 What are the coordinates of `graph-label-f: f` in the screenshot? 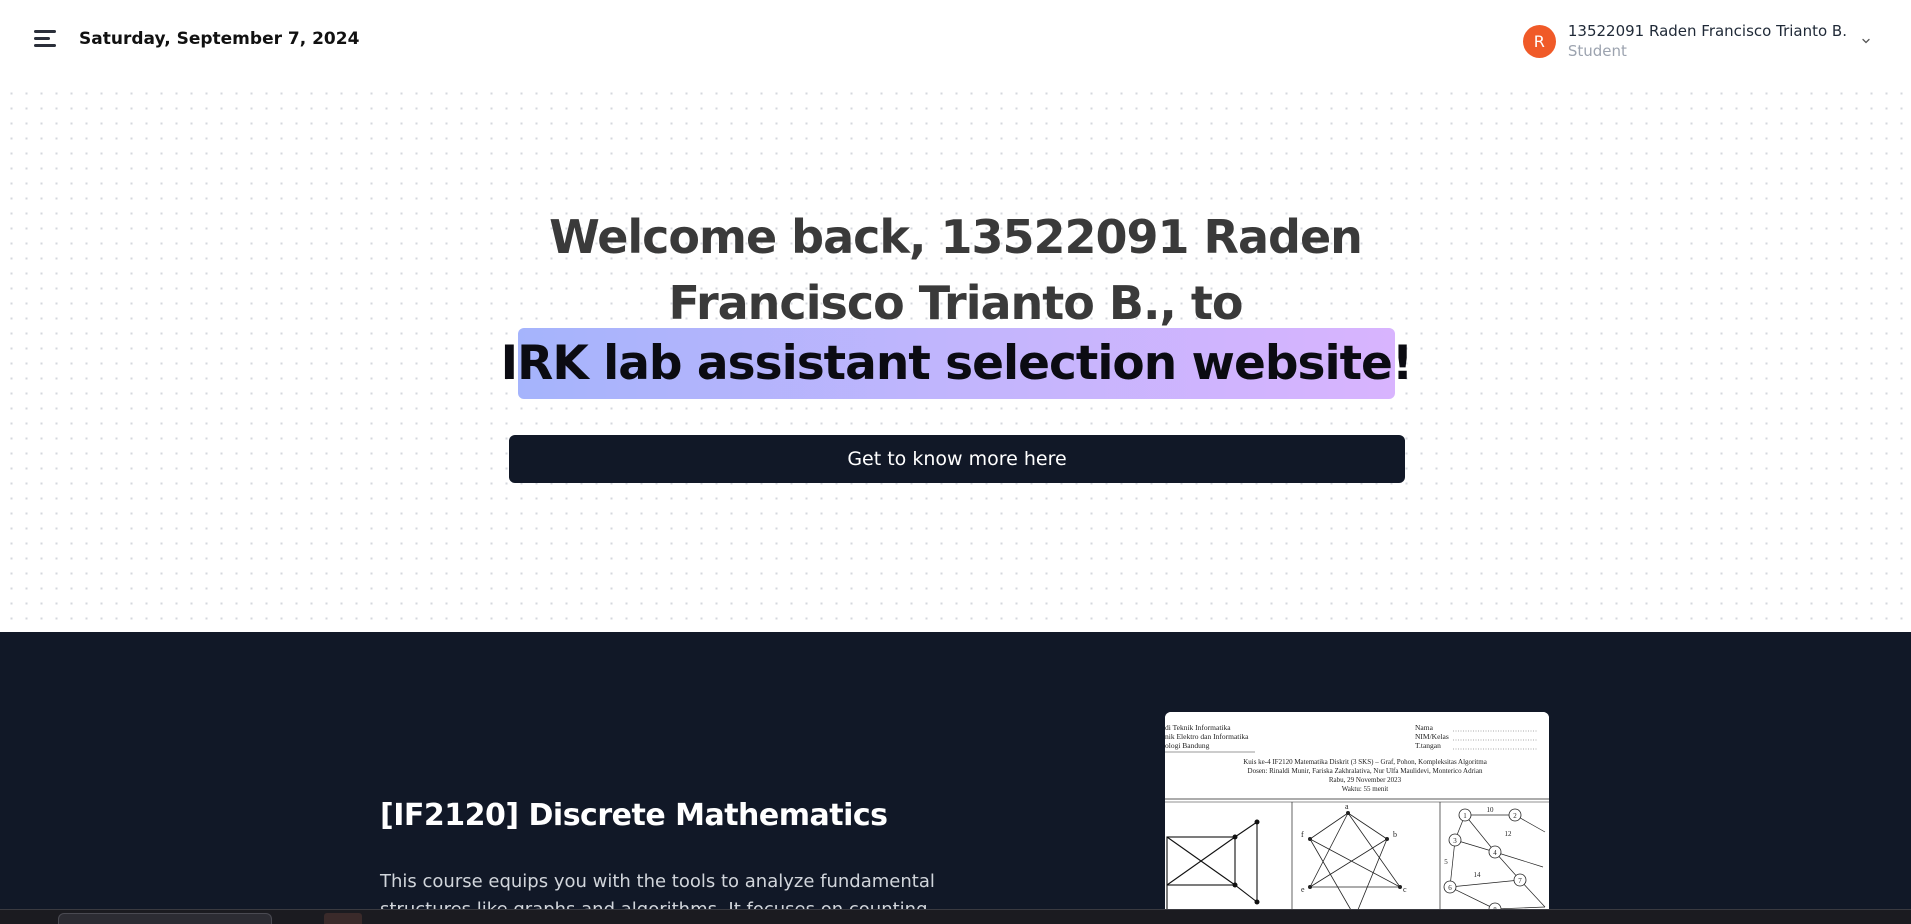 It's located at (1302, 834).